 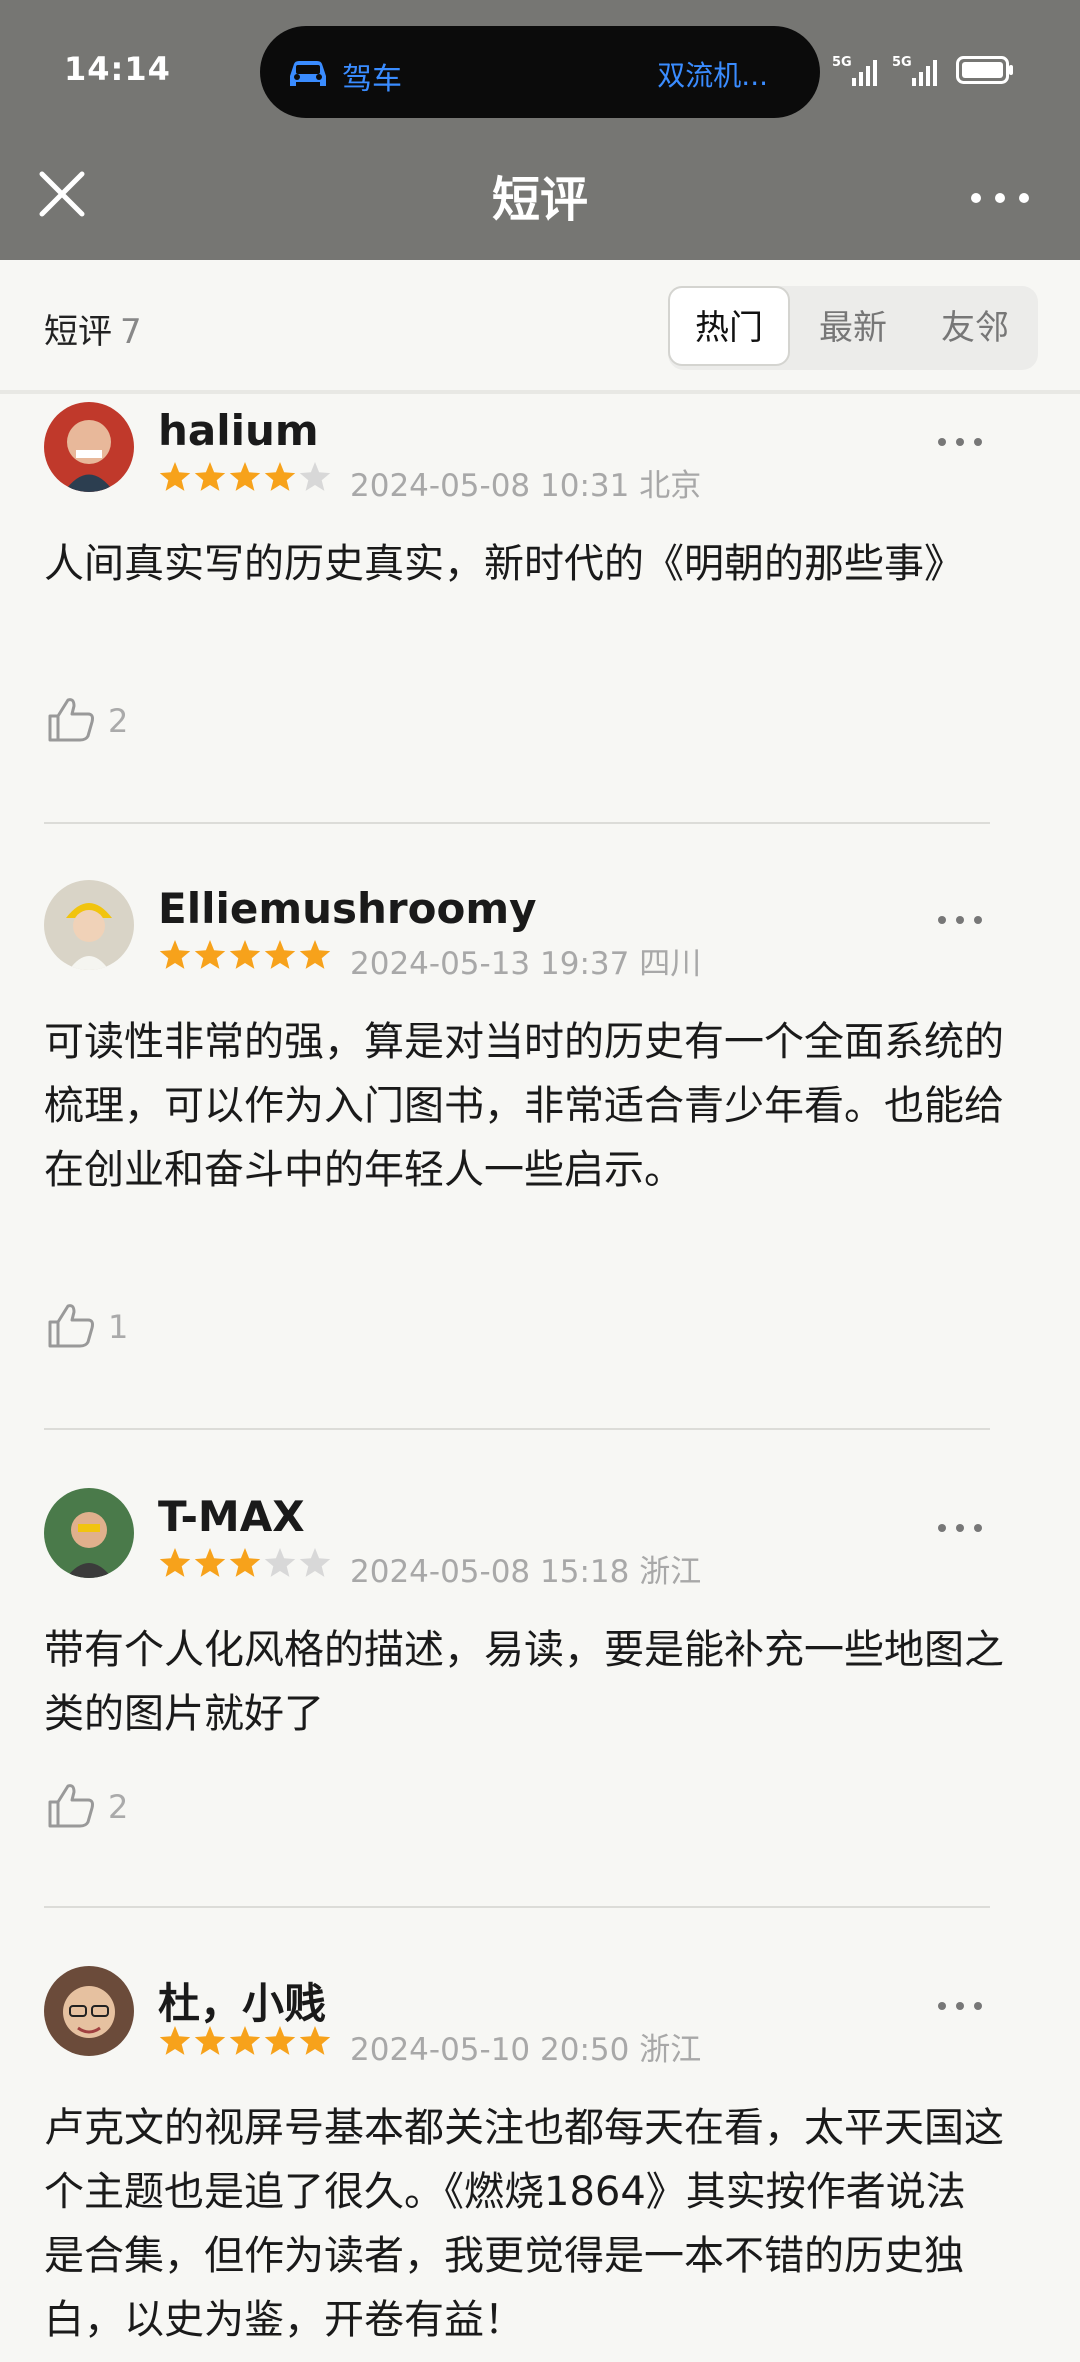 I want to click on top-header: 短评, so click(x=540, y=200).